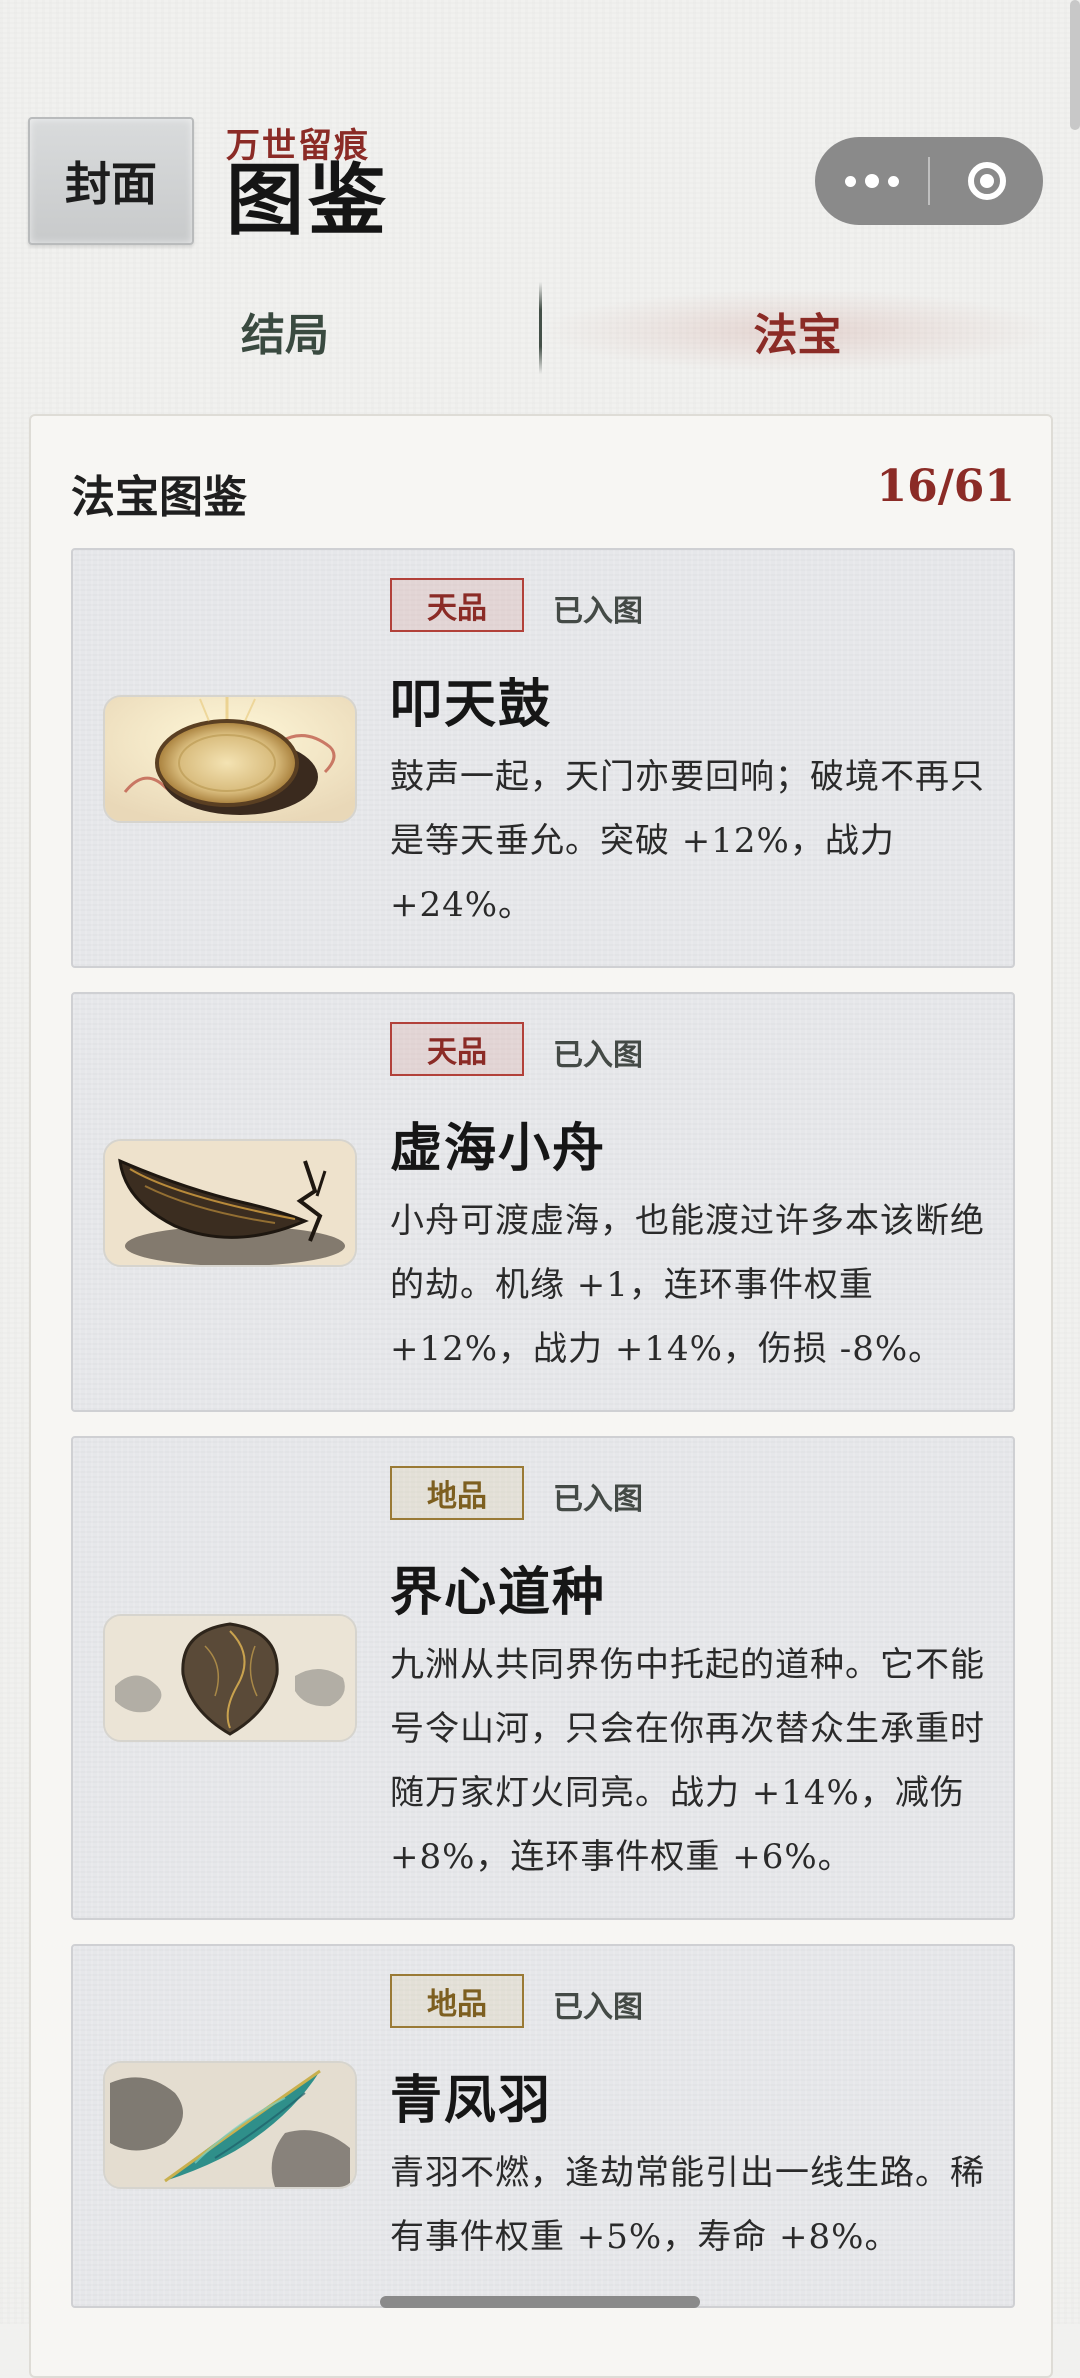 The width and height of the screenshot is (1080, 2378). Describe the element at coordinates (540, 2302) in the screenshot. I see `home-indicator` at that location.